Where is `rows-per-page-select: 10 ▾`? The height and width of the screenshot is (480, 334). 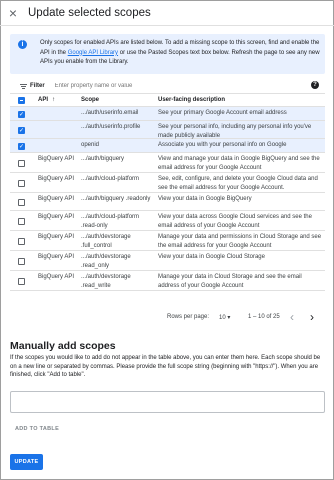
rows-per-page-select: 10 ▾ is located at coordinates (224, 317).